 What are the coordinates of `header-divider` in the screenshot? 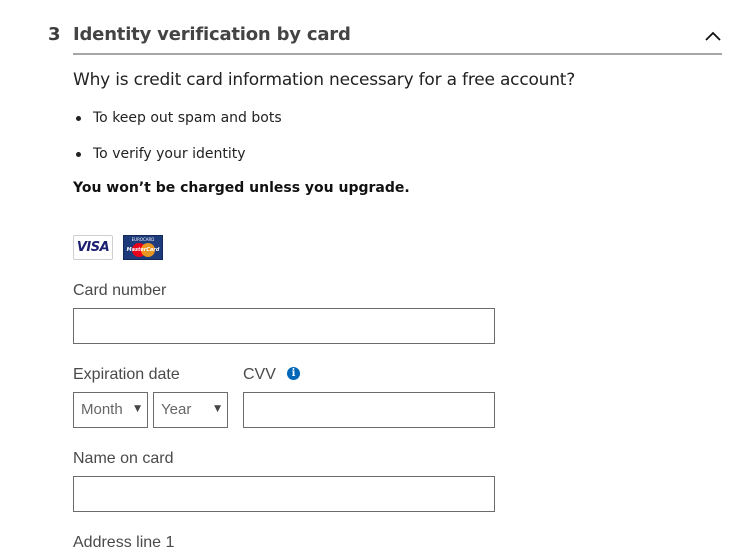 It's located at (397, 54).